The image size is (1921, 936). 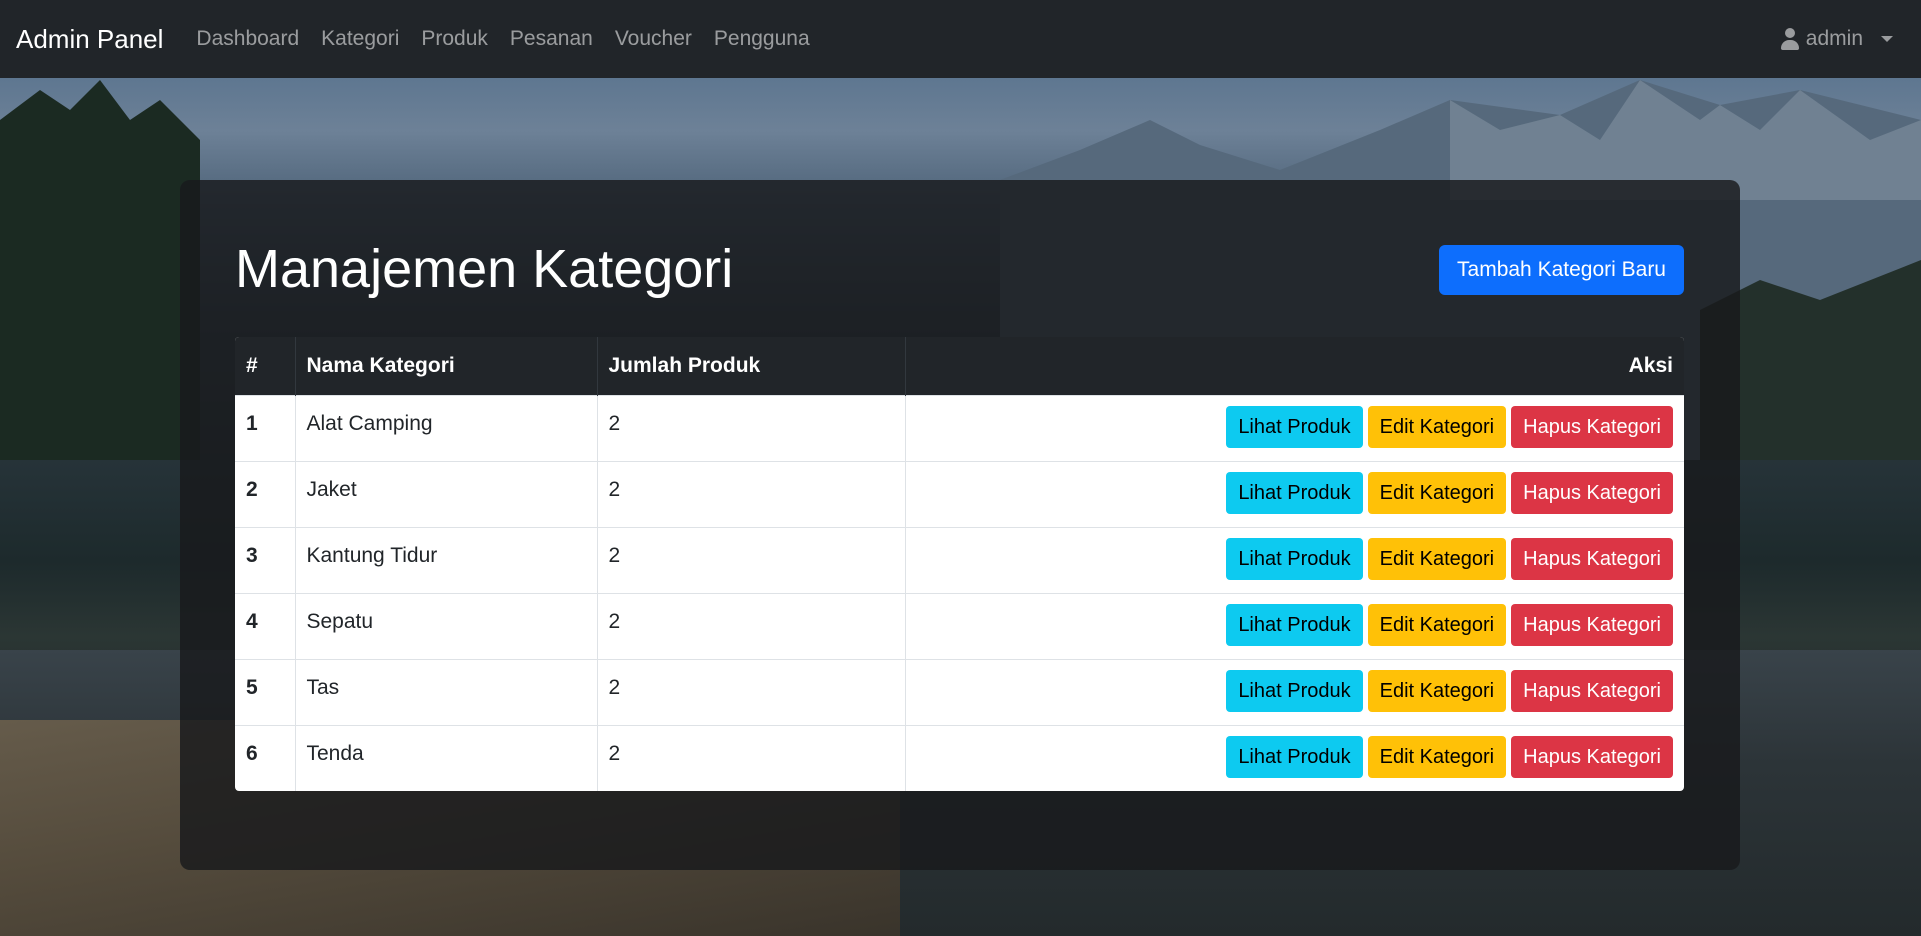 I want to click on row-number: 4, so click(x=265, y=625).